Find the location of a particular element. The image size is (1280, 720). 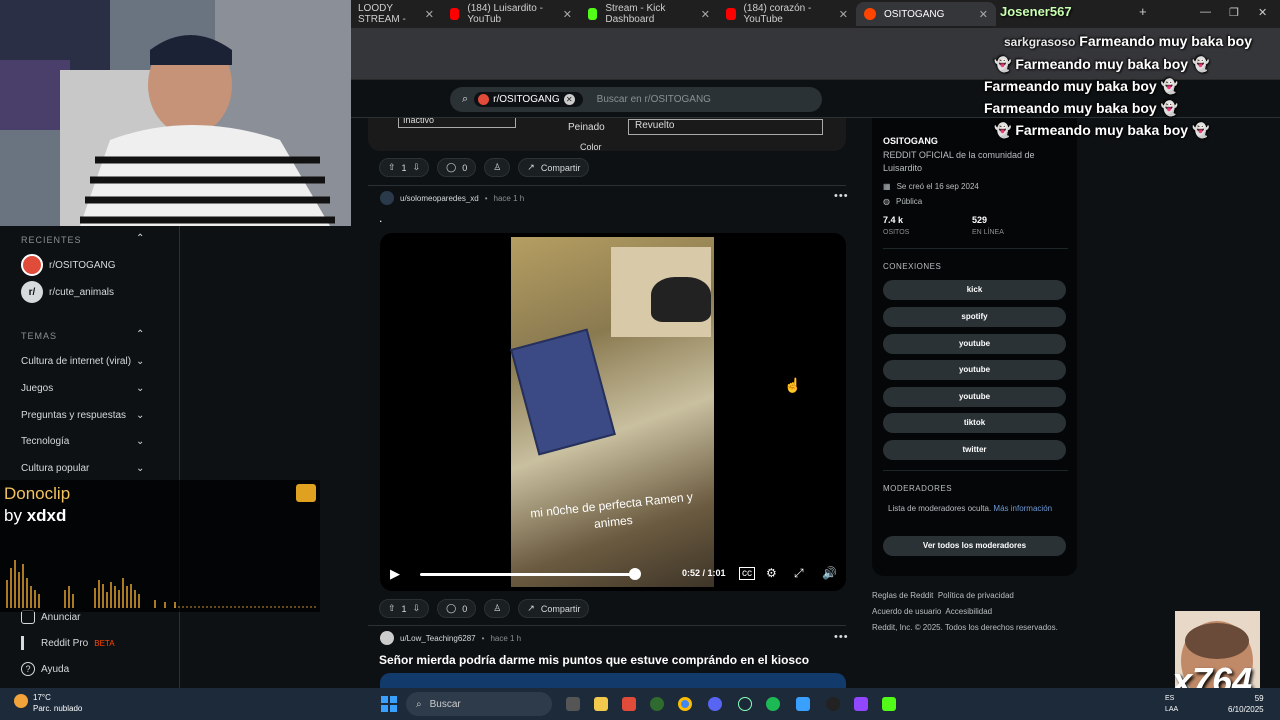

by-label: by is located at coordinates (13, 515).